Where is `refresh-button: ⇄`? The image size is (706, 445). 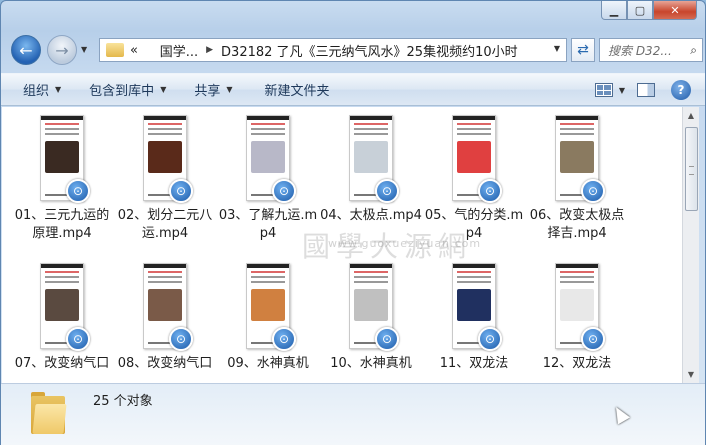
refresh-button: ⇄ is located at coordinates (583, 50).